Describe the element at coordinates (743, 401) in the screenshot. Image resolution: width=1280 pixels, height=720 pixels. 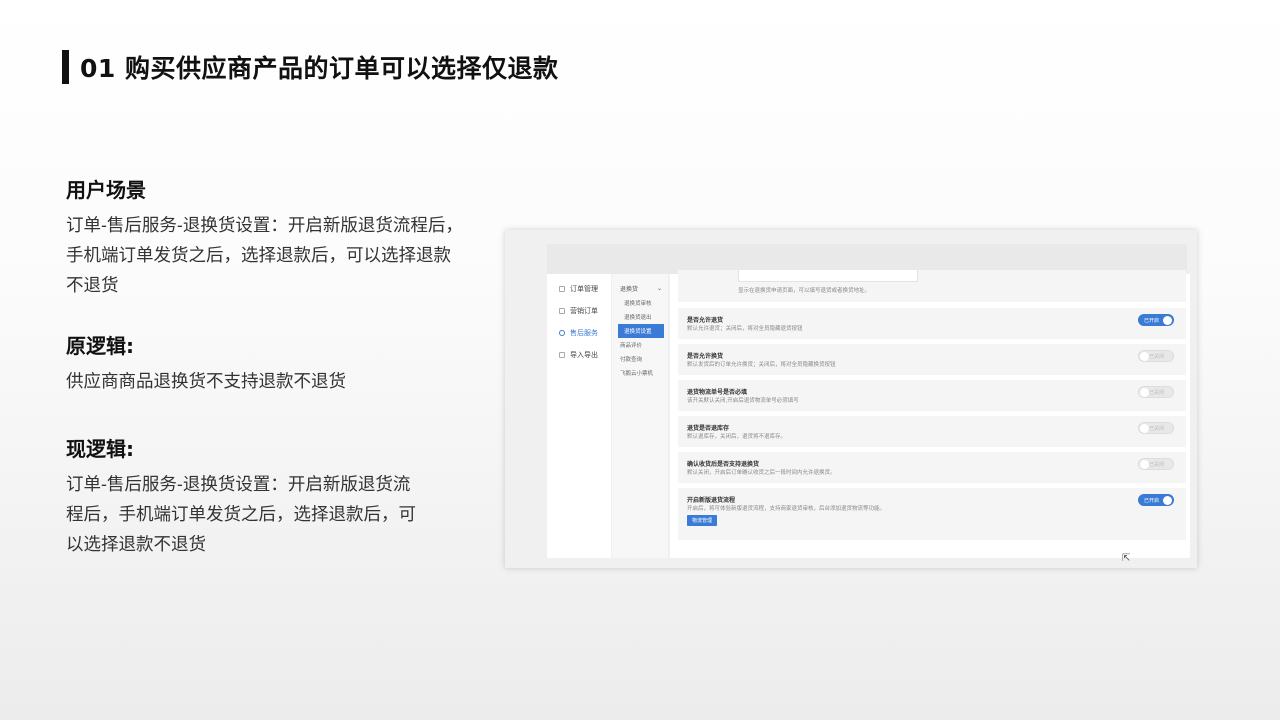
I see `setting-desc: 该开关默认关闭,开启后退货物流单号必须填写` at that location.